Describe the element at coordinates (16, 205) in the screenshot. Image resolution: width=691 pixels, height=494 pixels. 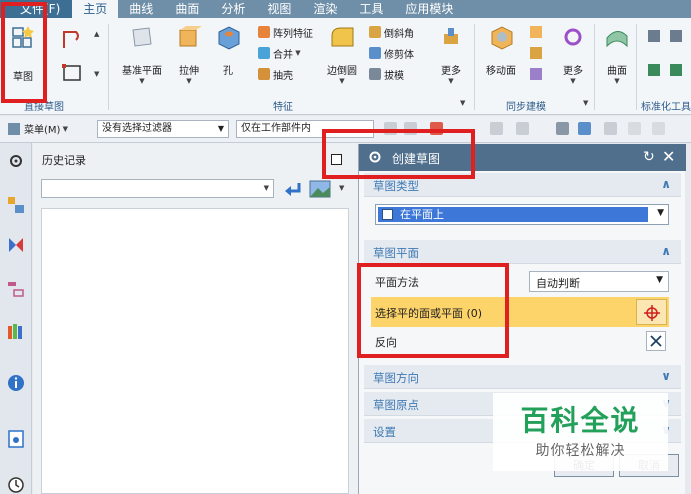
I see `assembly-navigator-icon` at that location.